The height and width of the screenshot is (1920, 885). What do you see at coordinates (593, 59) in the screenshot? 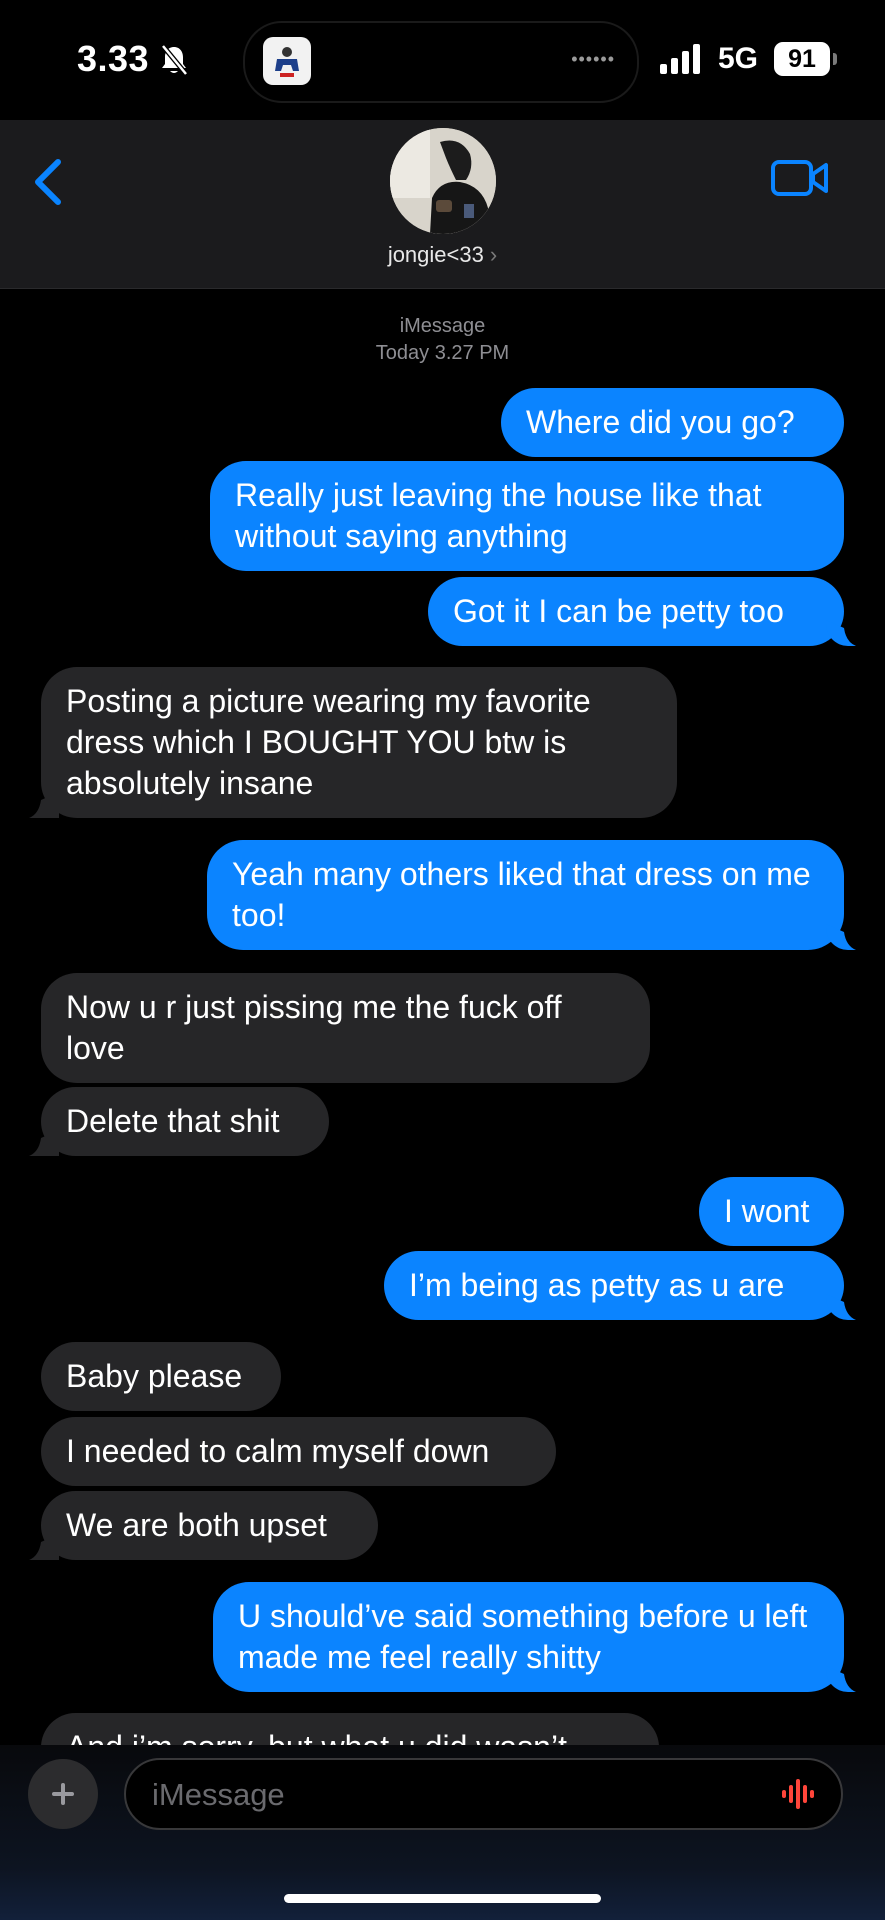
I see `island-activity-dots: ••••••` at bounding box center [593, 59].